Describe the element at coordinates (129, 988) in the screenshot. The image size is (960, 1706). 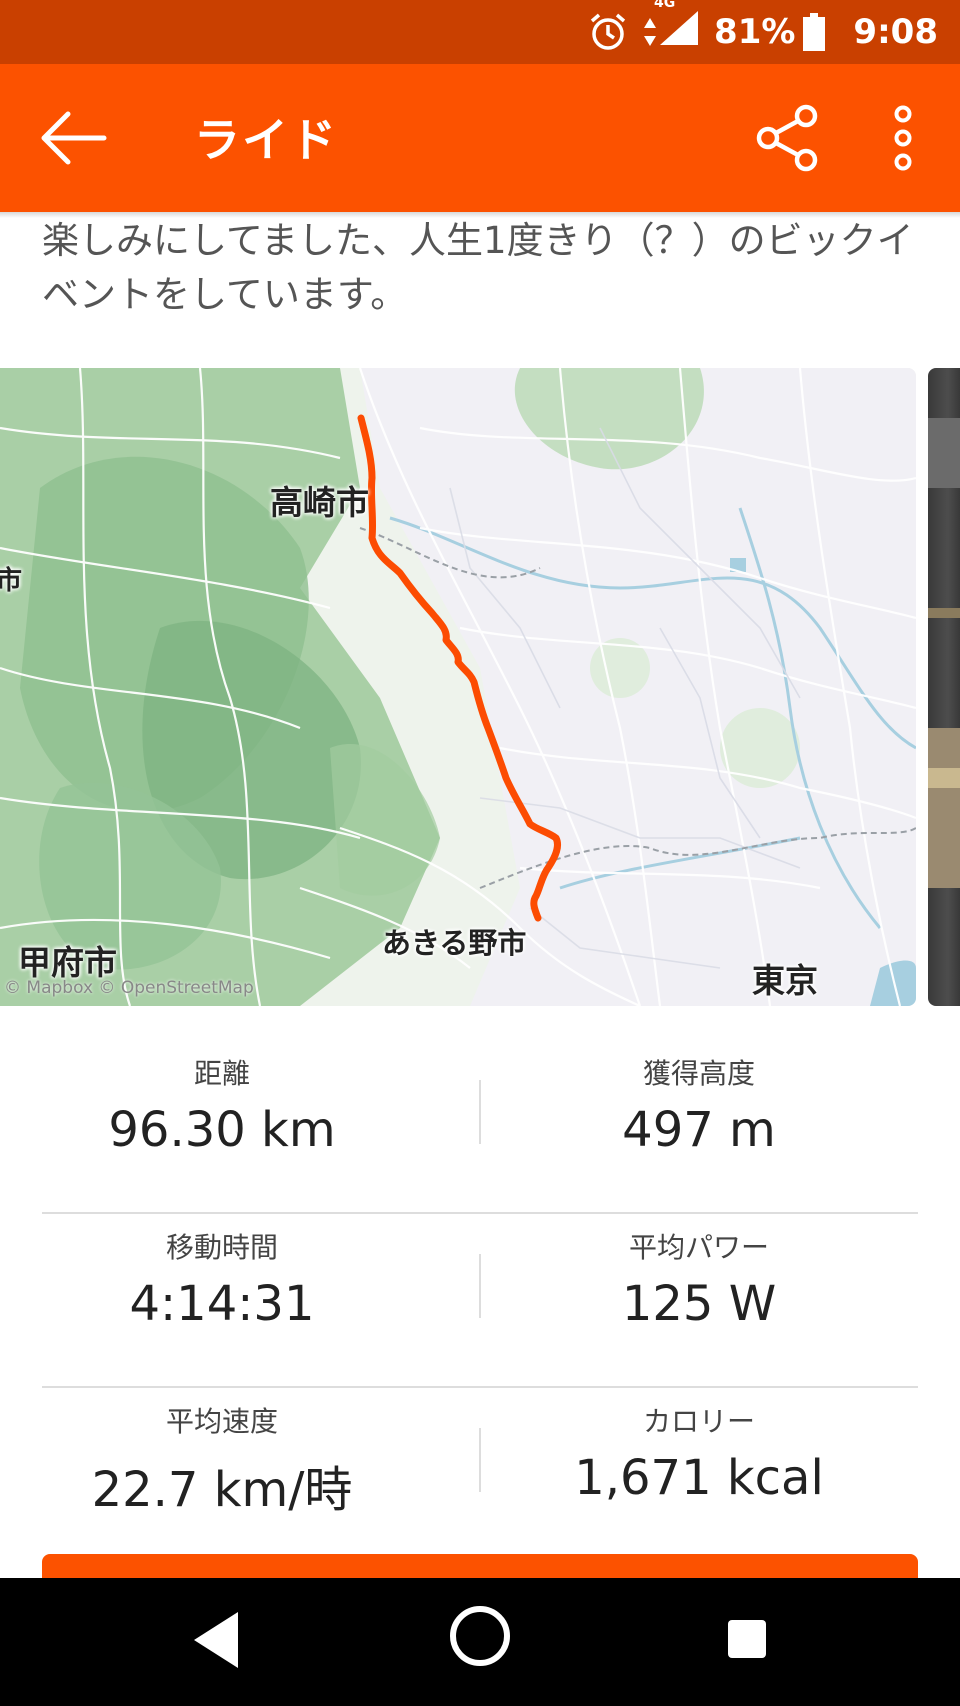
I see `map-attribution: © Mapbox © OpenStreetMap` at that location.